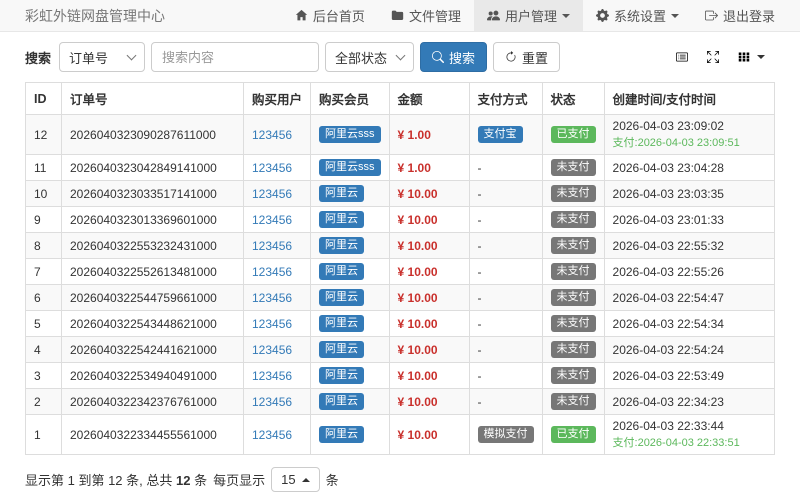  I want to click on cell-id: 5, so click(43, 323).